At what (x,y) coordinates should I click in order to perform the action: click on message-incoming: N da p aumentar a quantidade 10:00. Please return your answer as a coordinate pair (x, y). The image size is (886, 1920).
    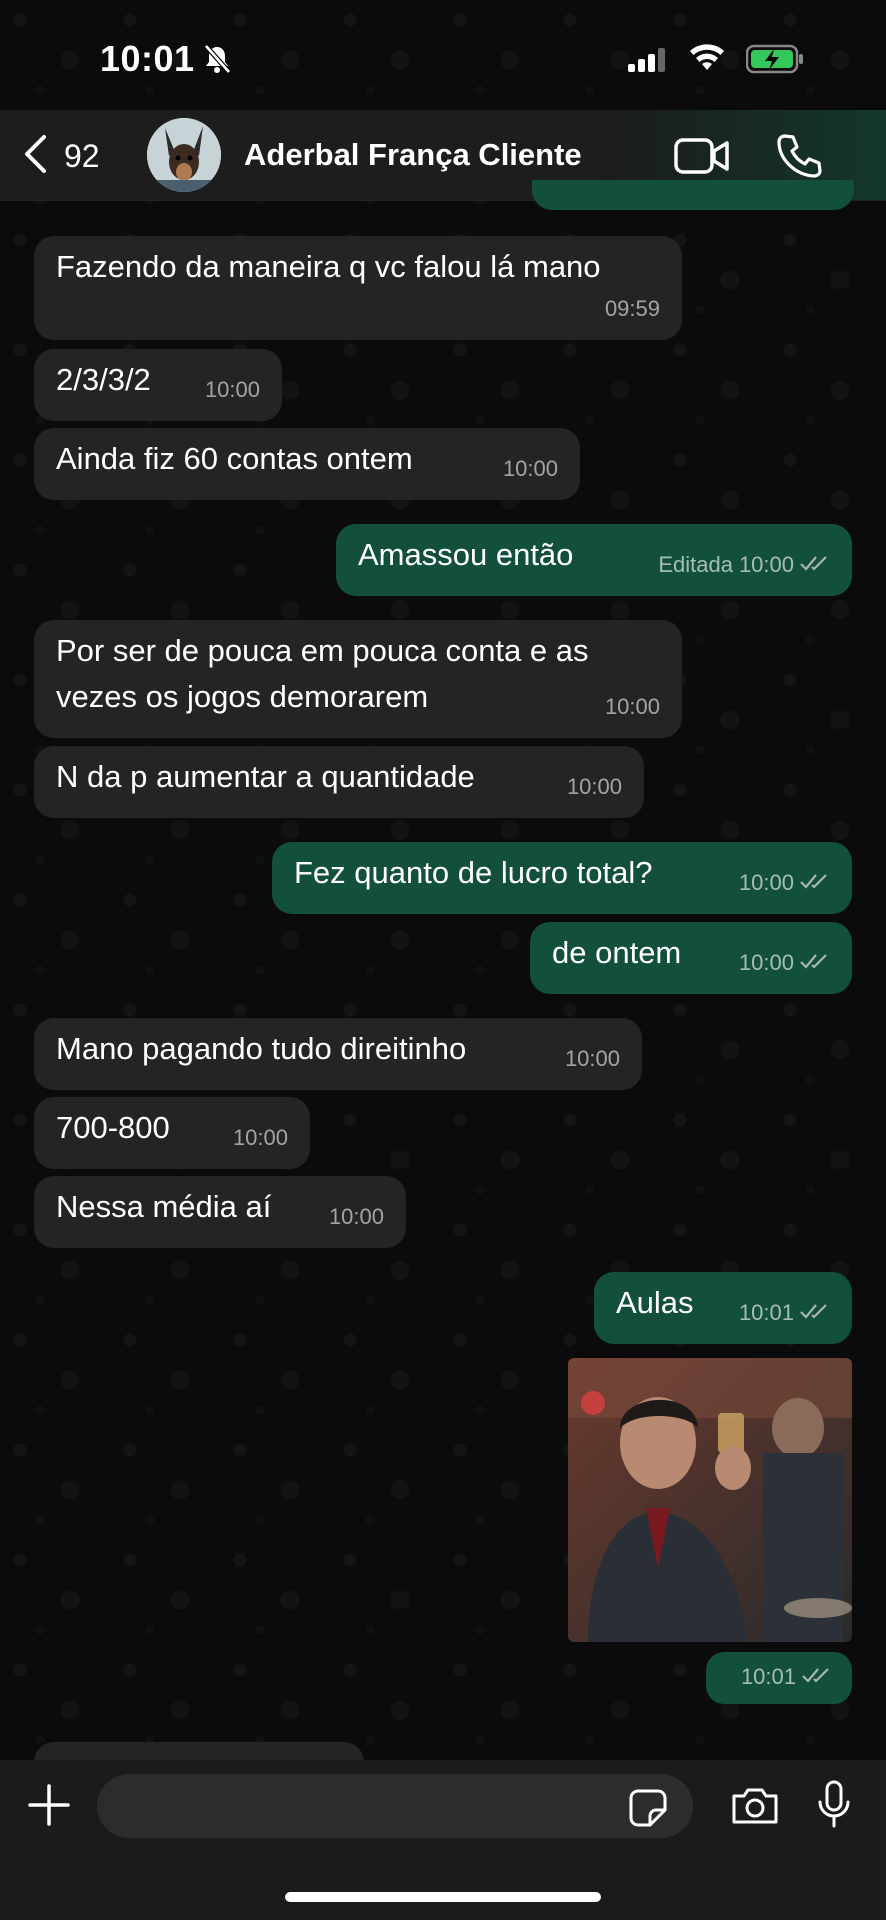
    Looking at the image, I should click on (339, 782).